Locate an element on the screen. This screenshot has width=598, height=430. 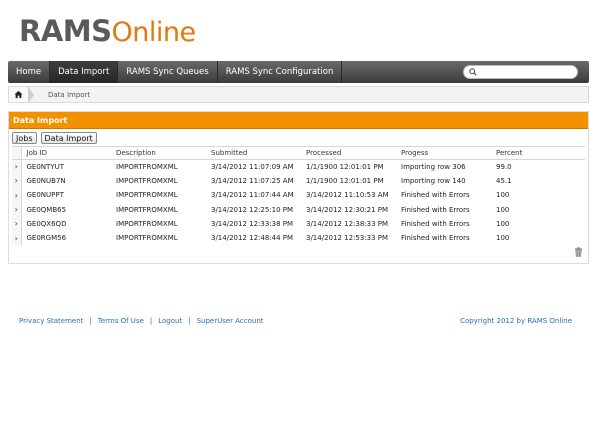
footer-link-terms-of-use: Terms Of Use is located at coordinates (121, 321).